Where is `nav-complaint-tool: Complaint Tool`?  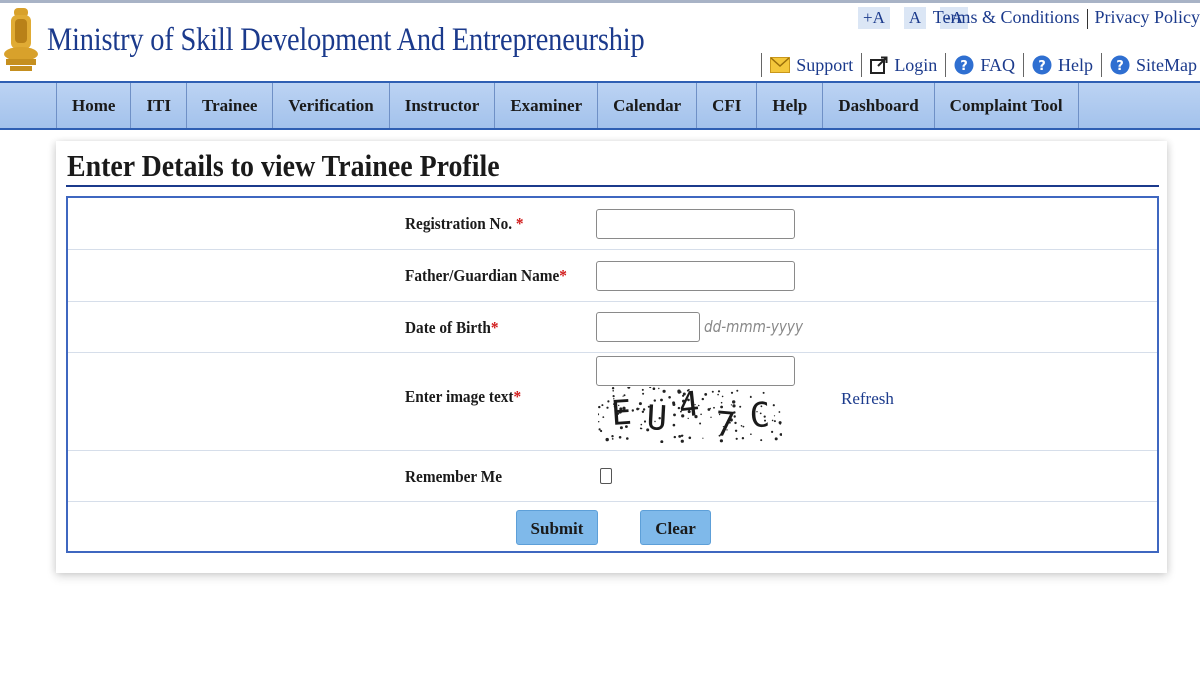 nav-complaint-tool: Complaint Tool is located at coordinates (1007, 105).